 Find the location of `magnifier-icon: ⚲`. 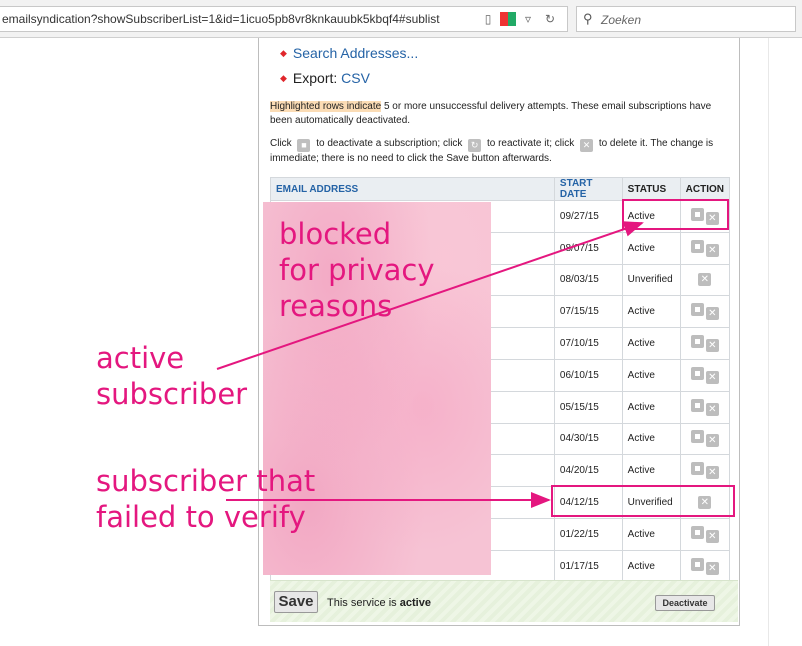

magnifier-icon: ⚲ is located at coordinates (588, 18).